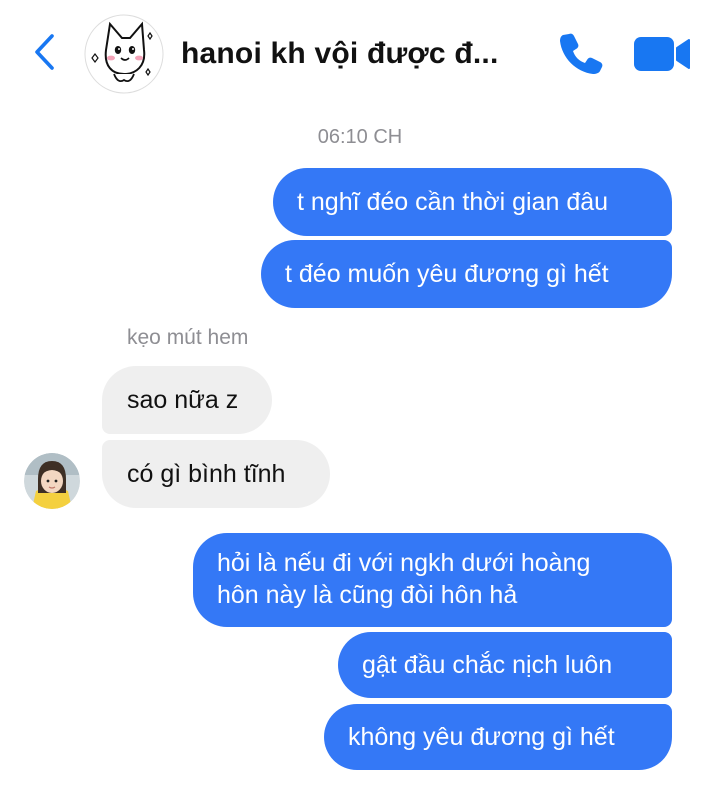 Image resolution: width=720 pixels, height=786 pixels. I want to click on message-text-line: hỏi là nếu đi với ngkh dưới hoàng, so click(404, 563).